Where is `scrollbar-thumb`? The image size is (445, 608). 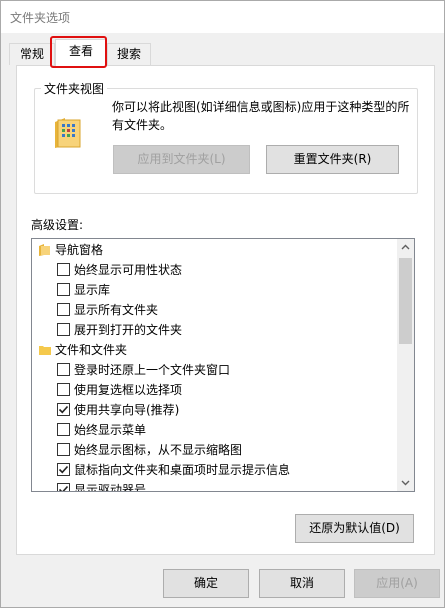
scrollbar-thumb is located at coordinates (405, 301).